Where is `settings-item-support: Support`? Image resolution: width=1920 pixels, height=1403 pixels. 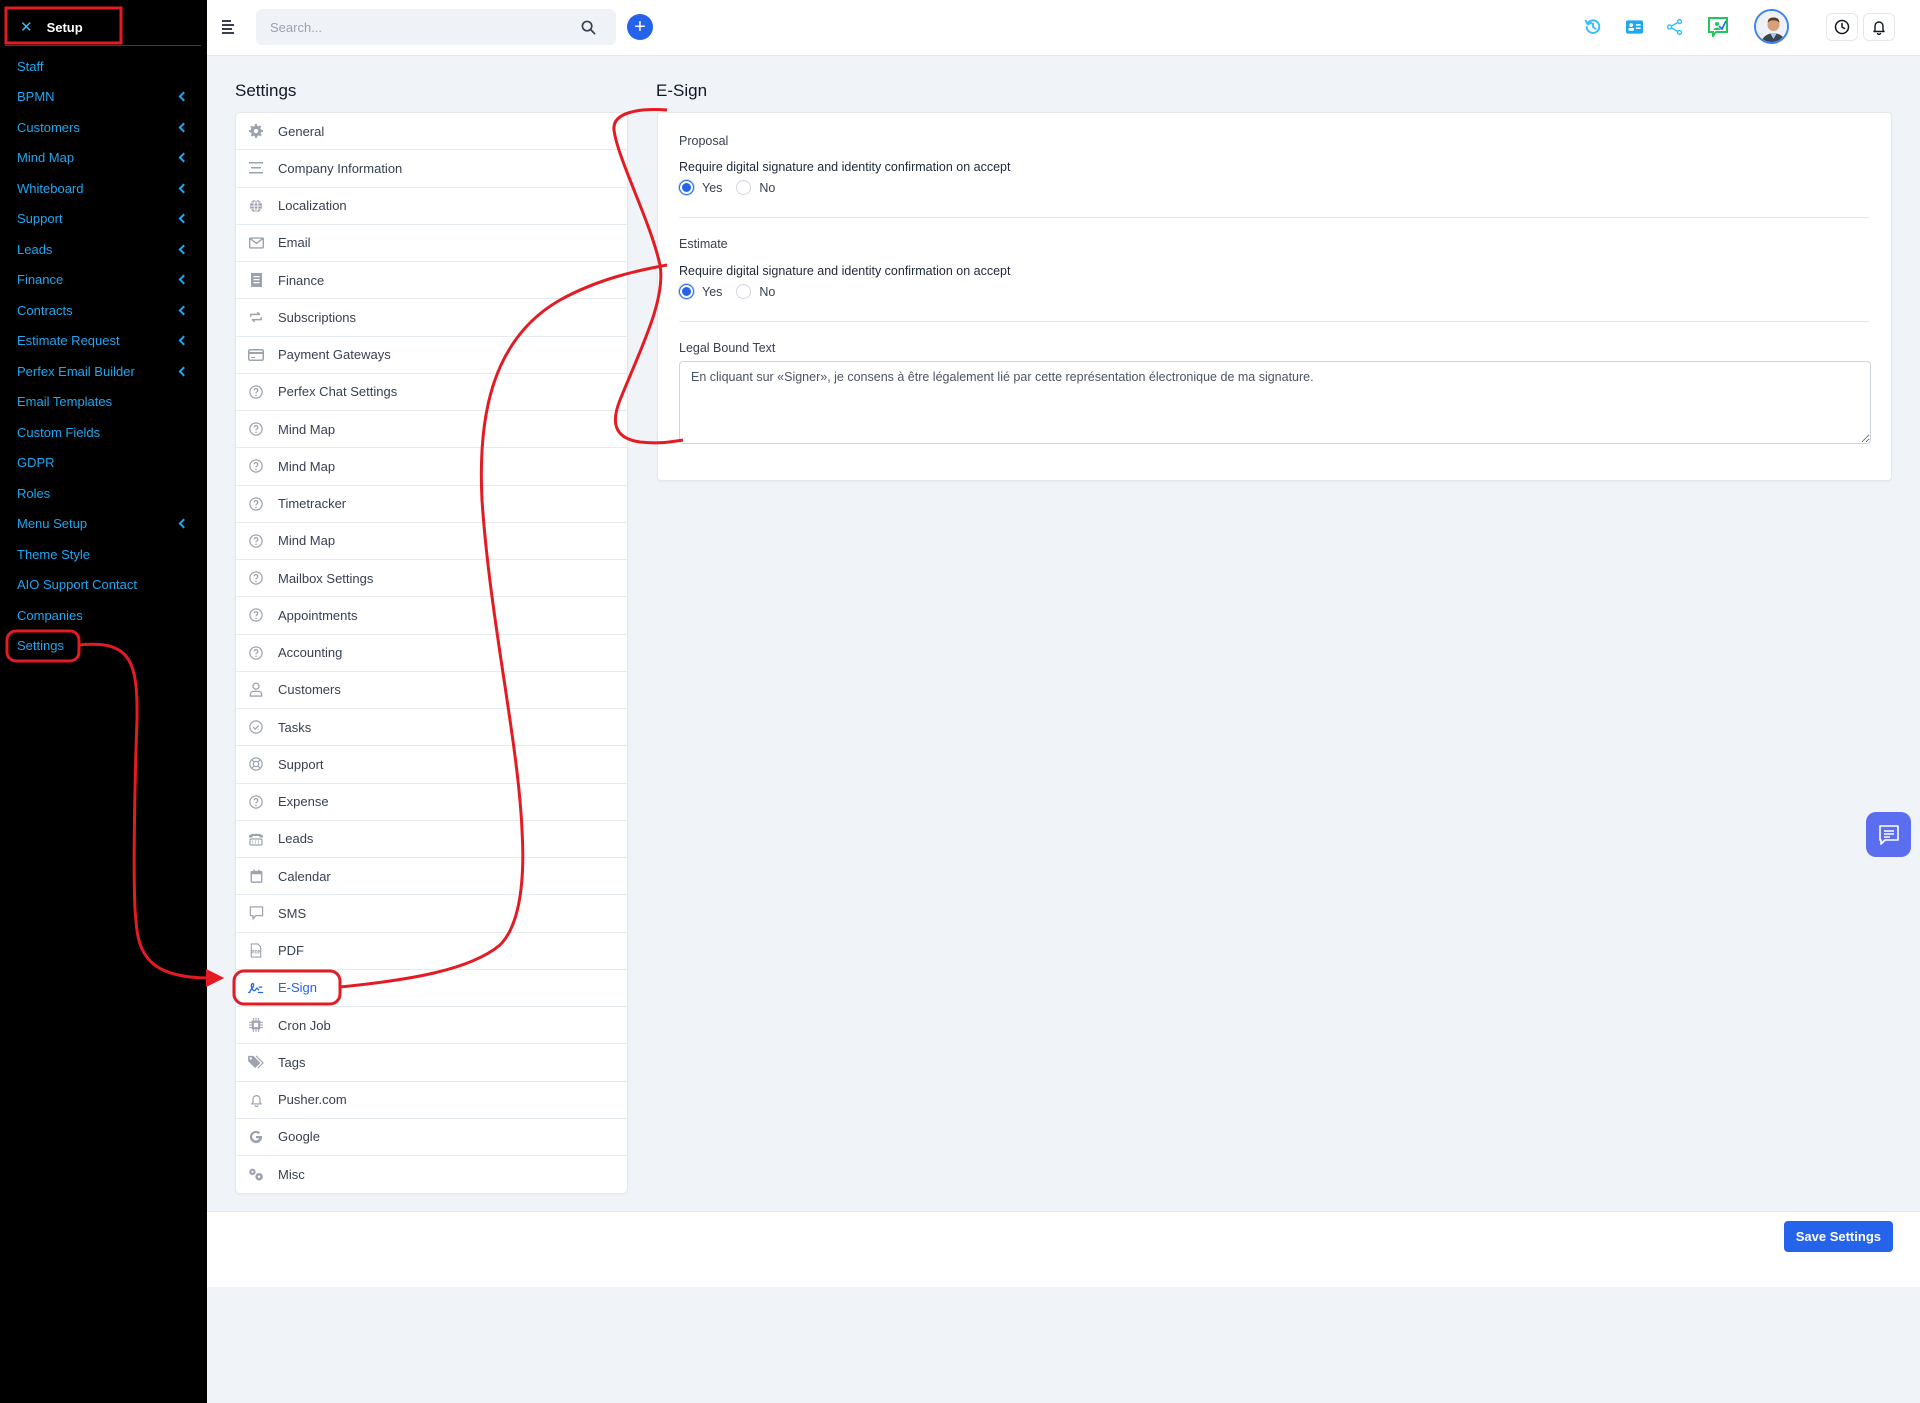 settings-item-support: Support is located at coordinates (431, 765).